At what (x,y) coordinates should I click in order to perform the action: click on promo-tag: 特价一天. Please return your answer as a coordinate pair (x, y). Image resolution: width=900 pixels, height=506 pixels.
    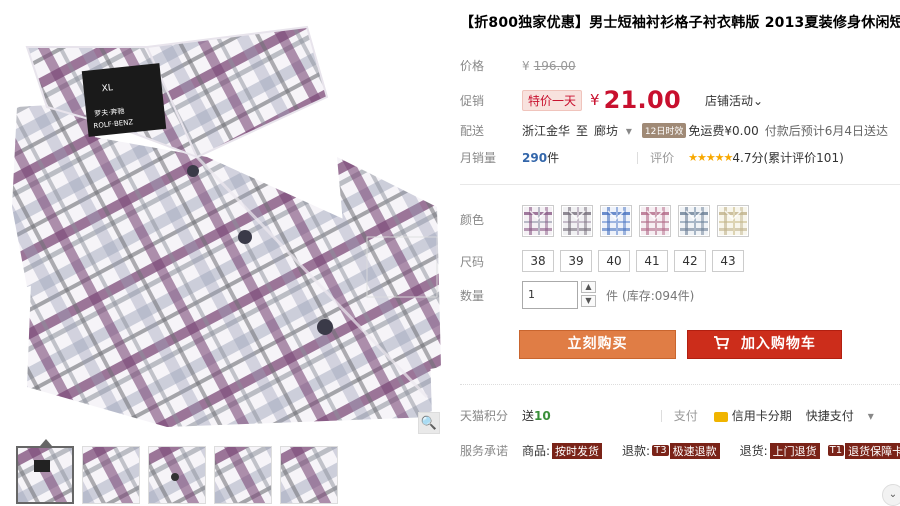
    Looking at the image, I should click on (552, 100).